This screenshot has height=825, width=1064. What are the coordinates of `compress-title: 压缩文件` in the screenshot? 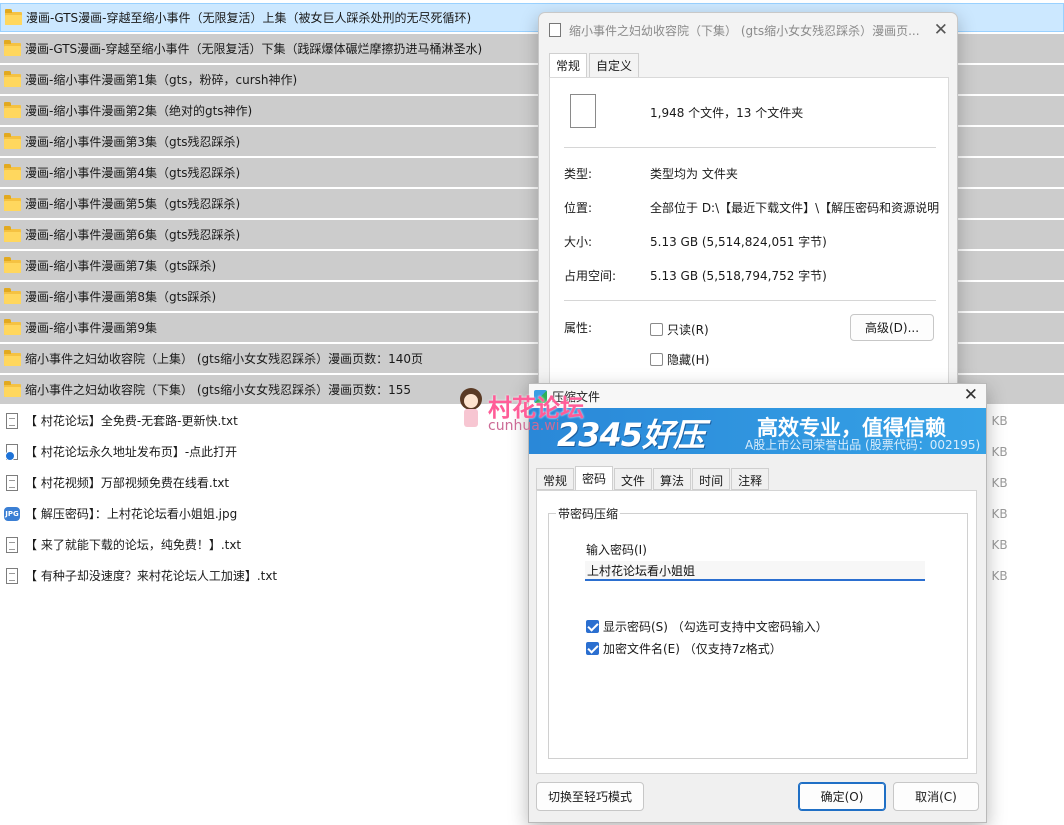 It's located at (576, 396).